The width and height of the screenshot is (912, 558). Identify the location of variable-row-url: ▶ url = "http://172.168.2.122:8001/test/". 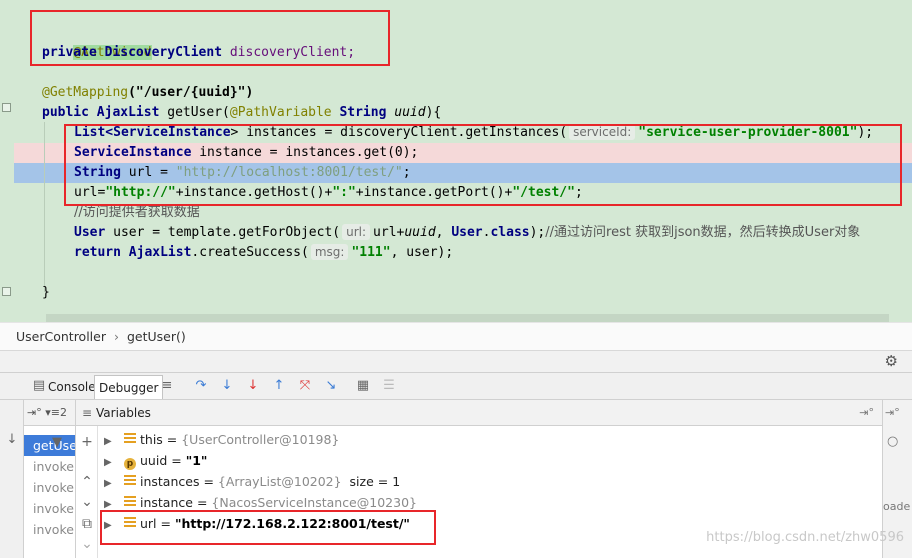
(254, 523).